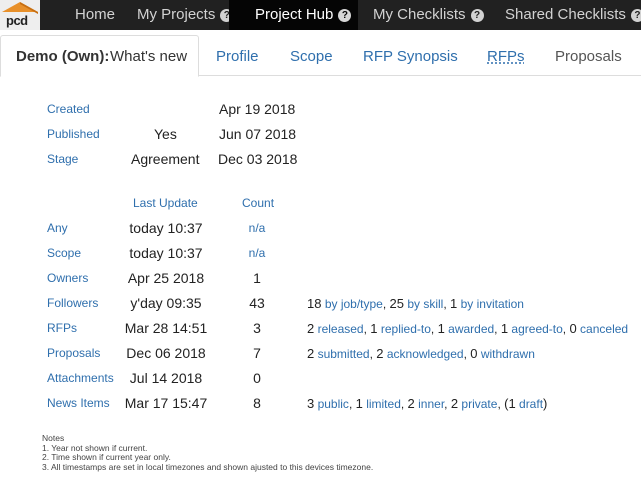  What do you see at coordinates (17, 20) in the screenshot?
I see `logo-text: pcd` at bounding box center [17, 20].